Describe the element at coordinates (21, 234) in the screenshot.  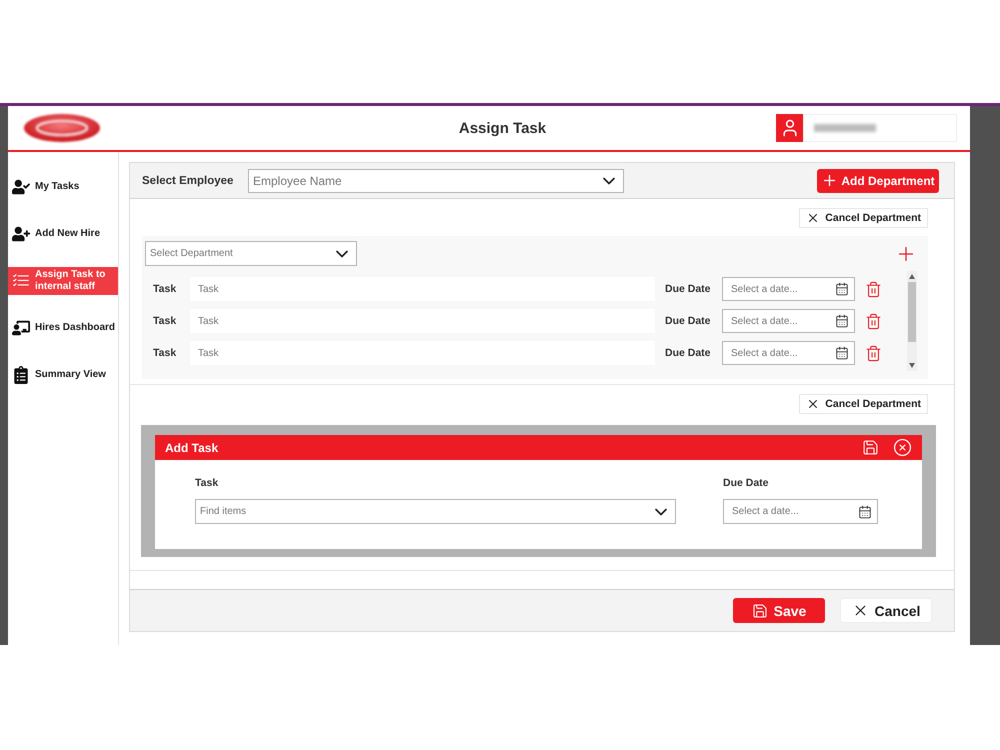
I see `person-plus-icon` at that location.